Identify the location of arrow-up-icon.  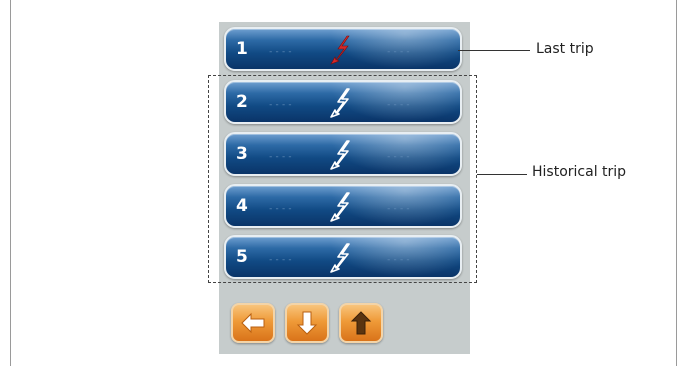
(361, 323).